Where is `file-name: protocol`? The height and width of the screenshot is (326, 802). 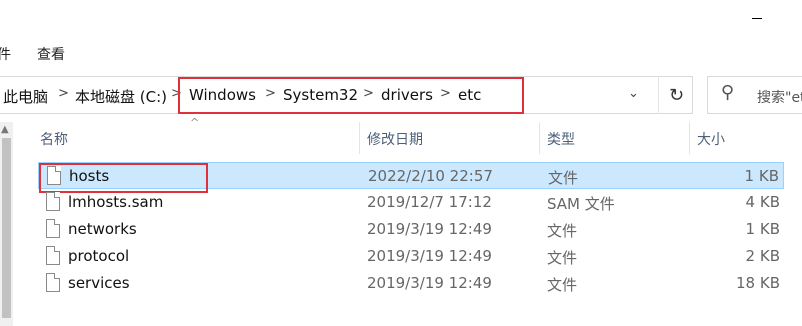 file-name: protocol is located at coordinates (99, 256).